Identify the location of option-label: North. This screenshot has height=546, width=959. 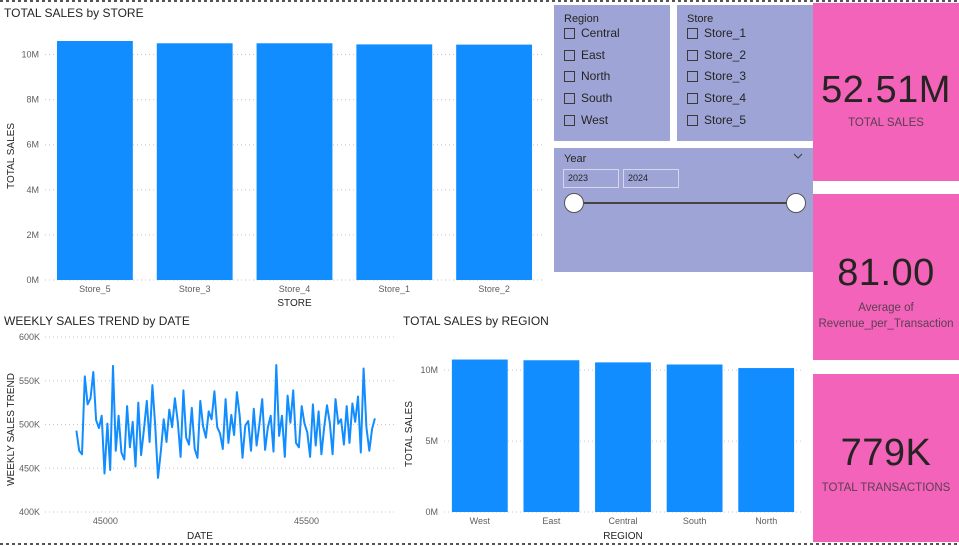
(596, 76).